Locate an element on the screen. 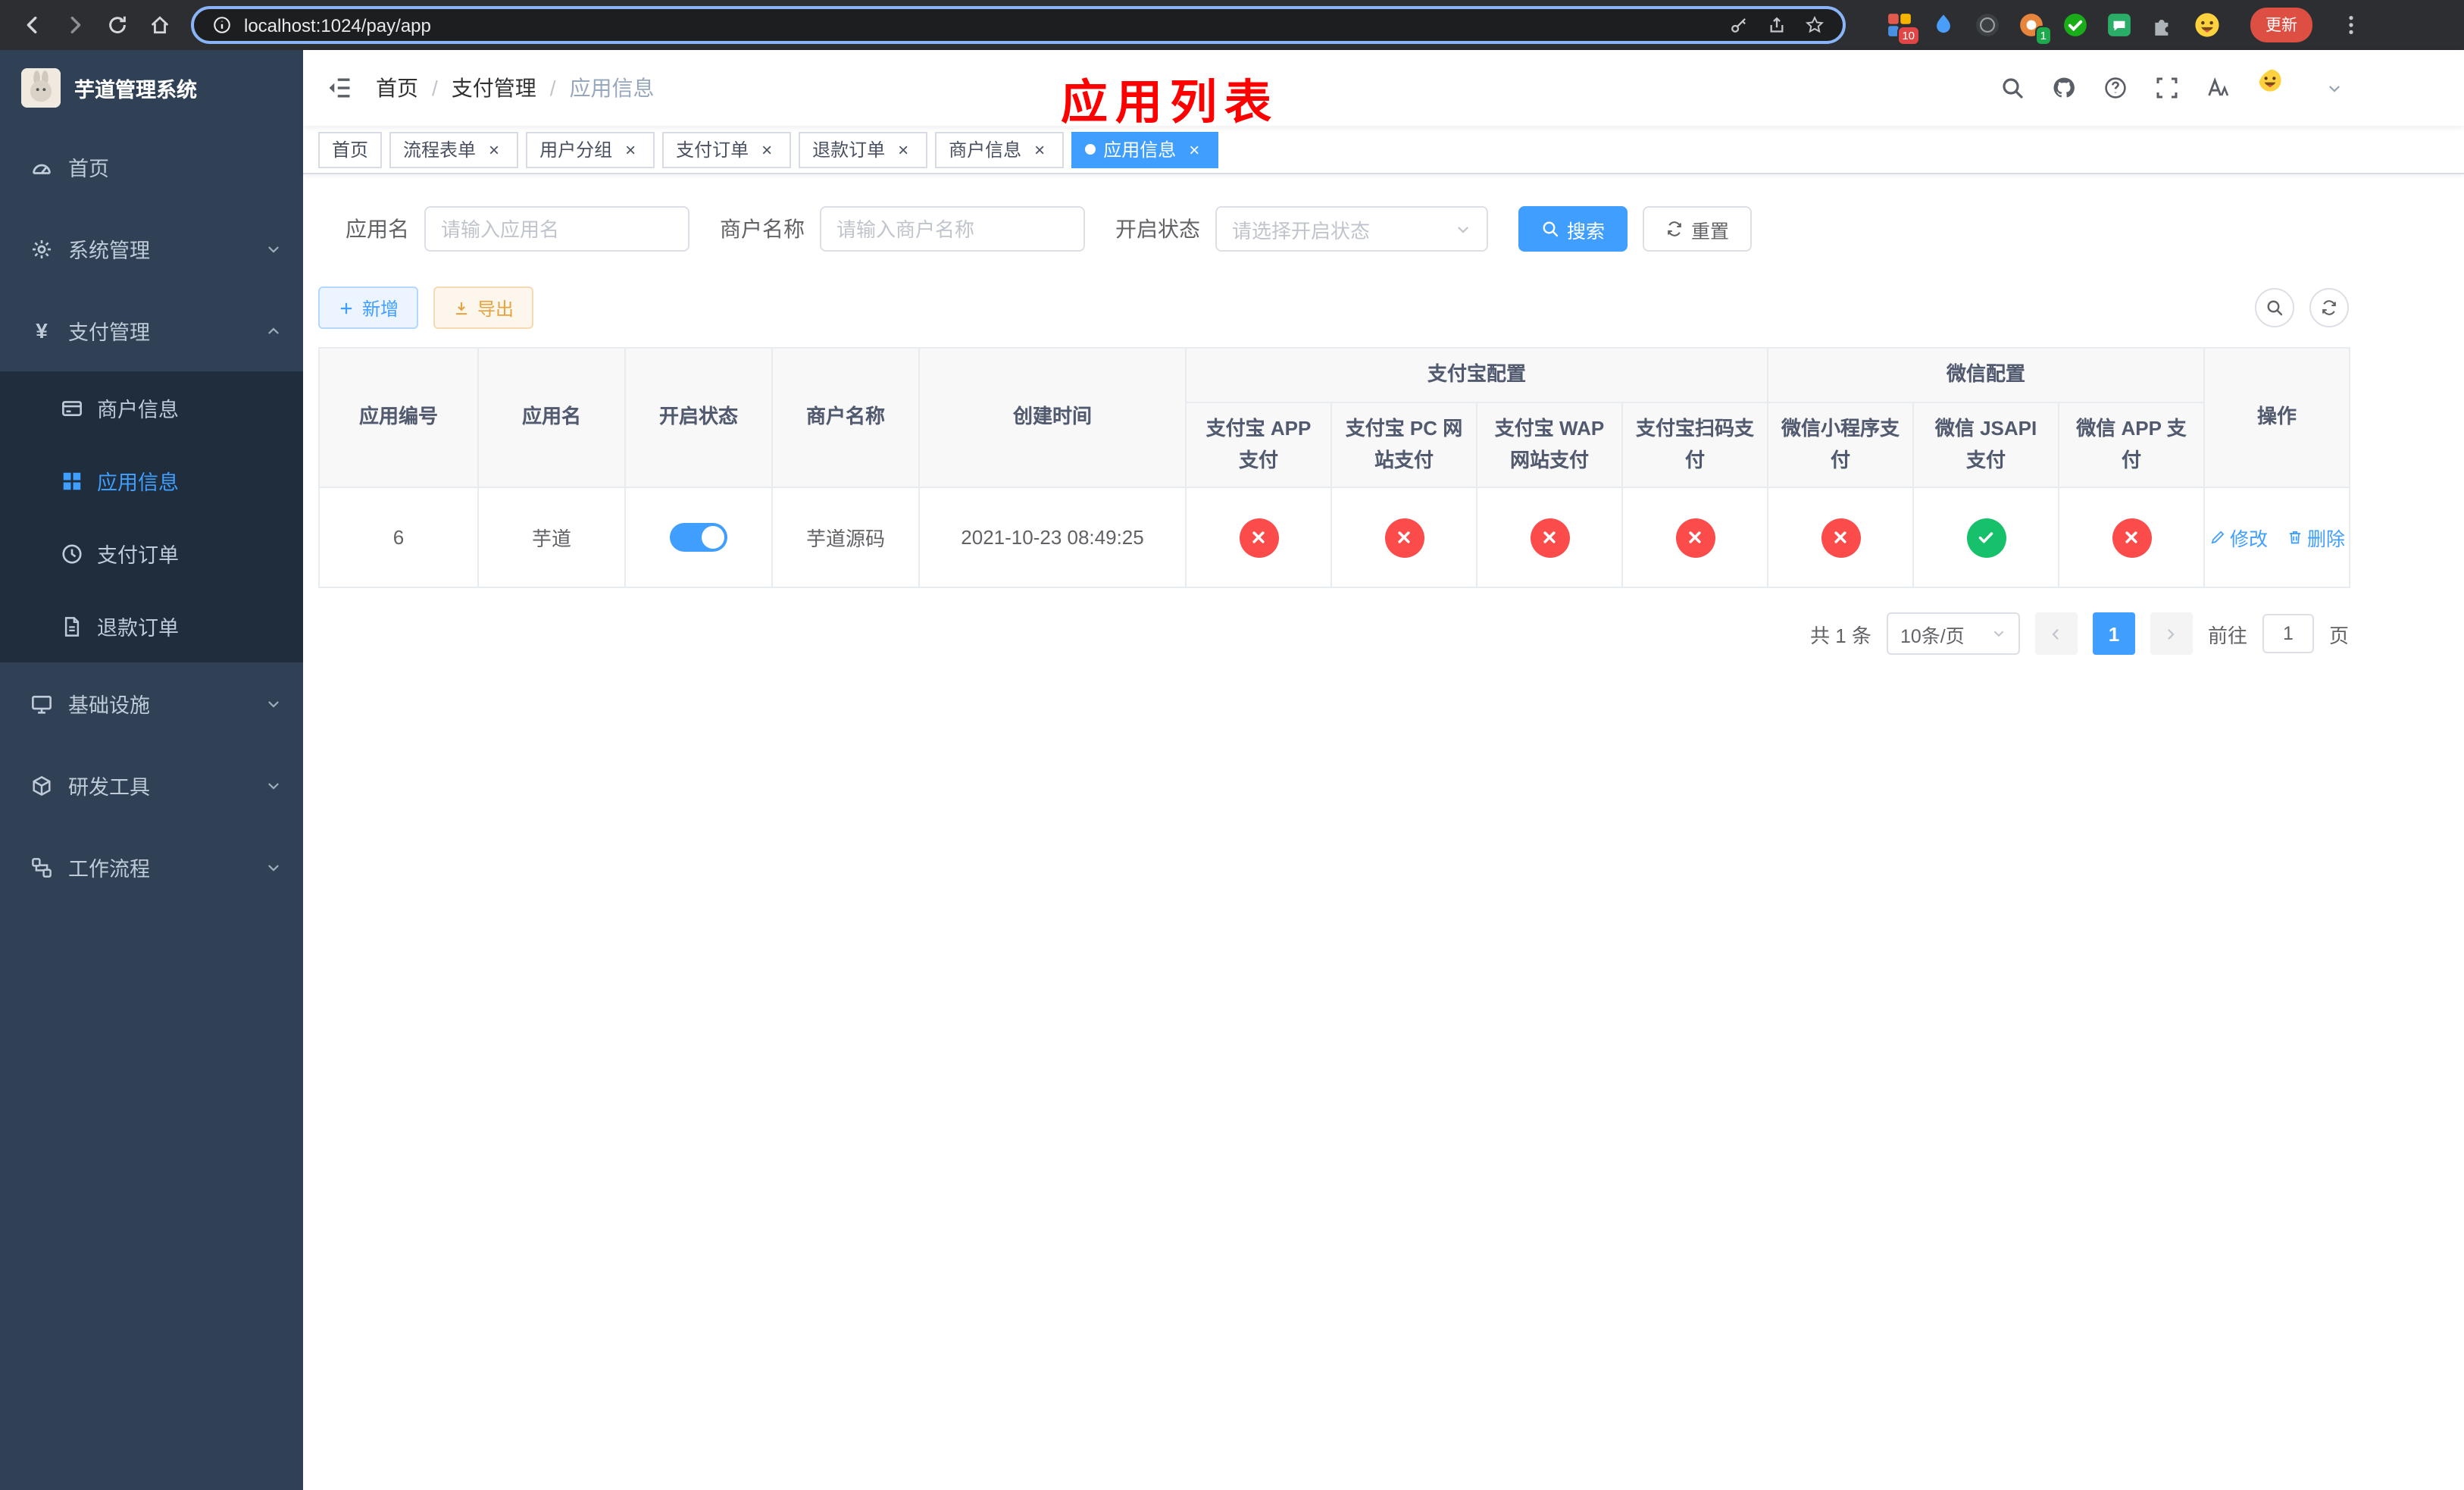  site-info-icon is located at coordinates (222, 25).